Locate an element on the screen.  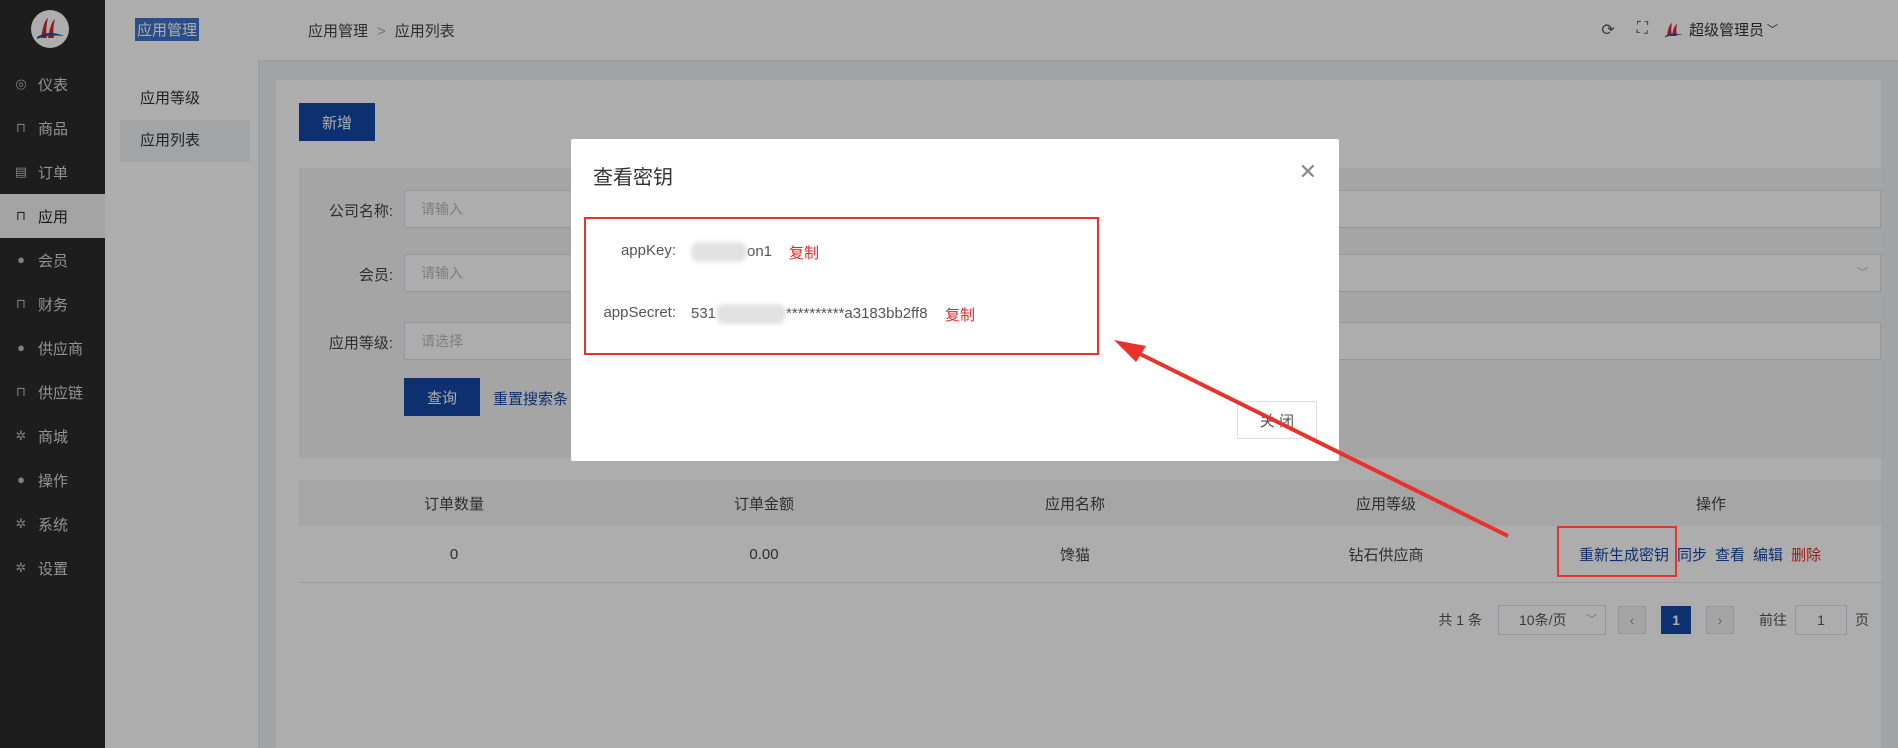
annotation-arrow is located at coordinates (1311, 439).